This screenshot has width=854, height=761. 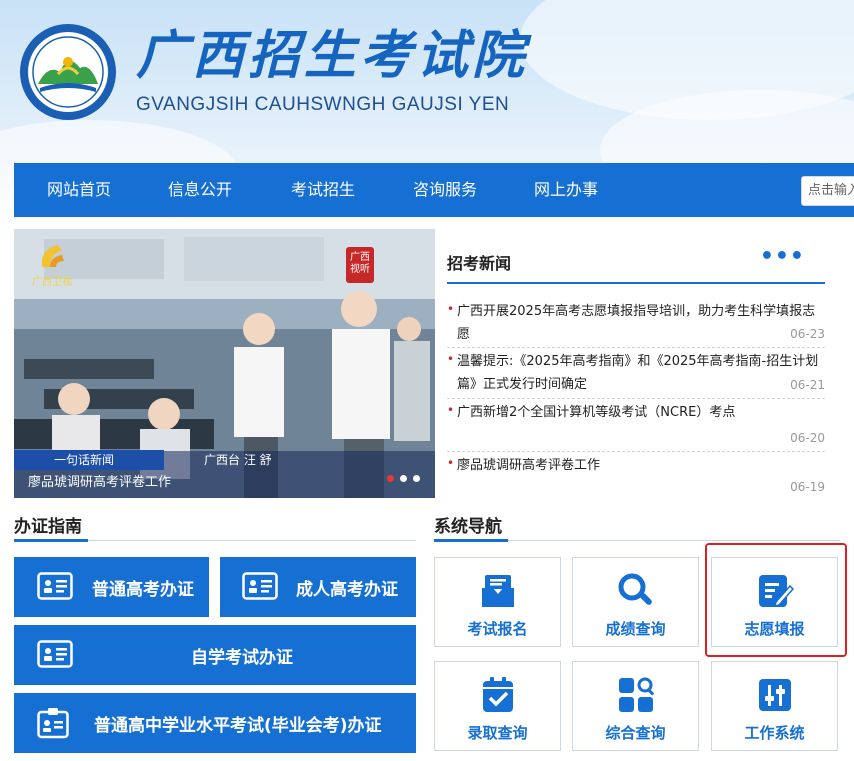 What do you see at coordinates (332, 55) in the screenshot?
I see `site-title: 广西招生考试院` at bounding box center [332, 55].